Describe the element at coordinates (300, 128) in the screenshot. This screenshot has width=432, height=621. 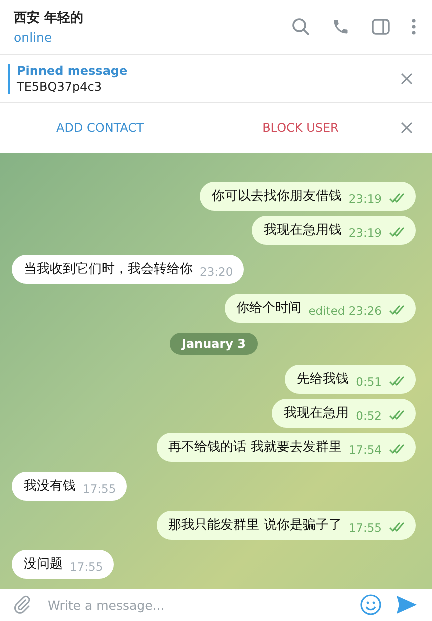
I see `block-user-button: BLOCK USER` at that location.